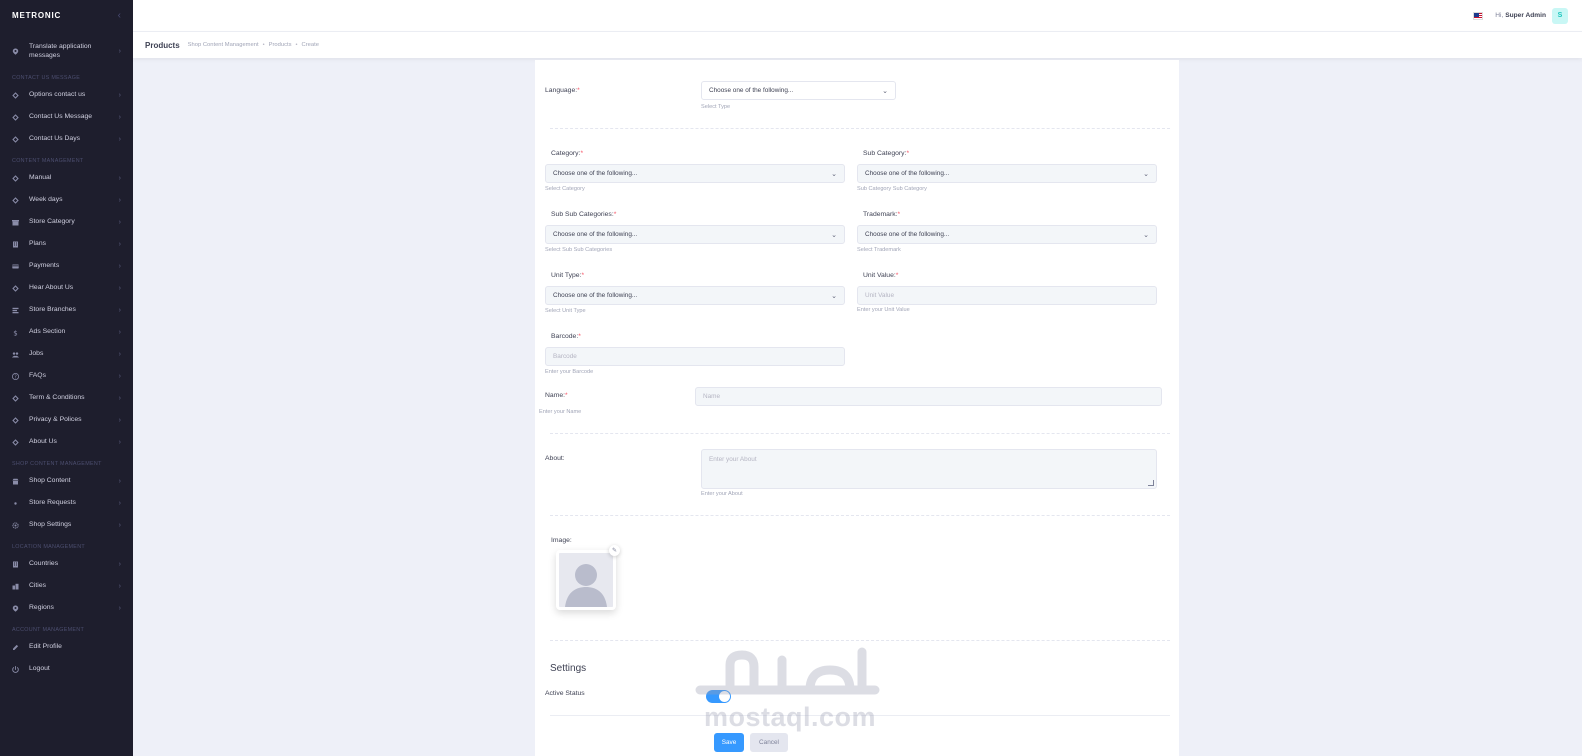  I want to click on sidebar-item-faqs: ? FAQs ›, so click(66, 376).